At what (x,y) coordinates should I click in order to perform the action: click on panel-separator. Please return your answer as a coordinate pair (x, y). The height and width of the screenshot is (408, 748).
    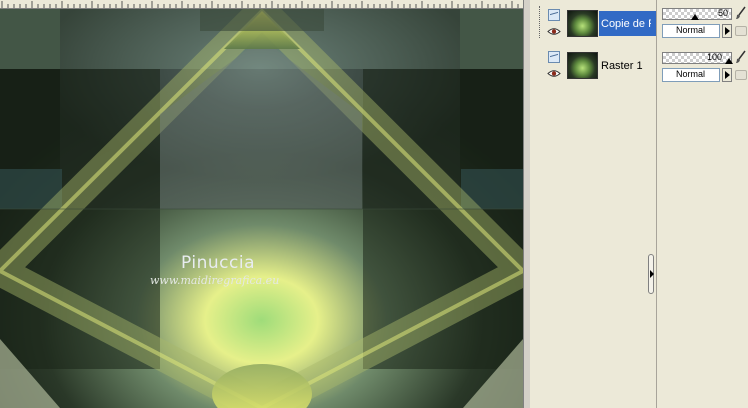
    Looking at the image, I should click on (526, 204).